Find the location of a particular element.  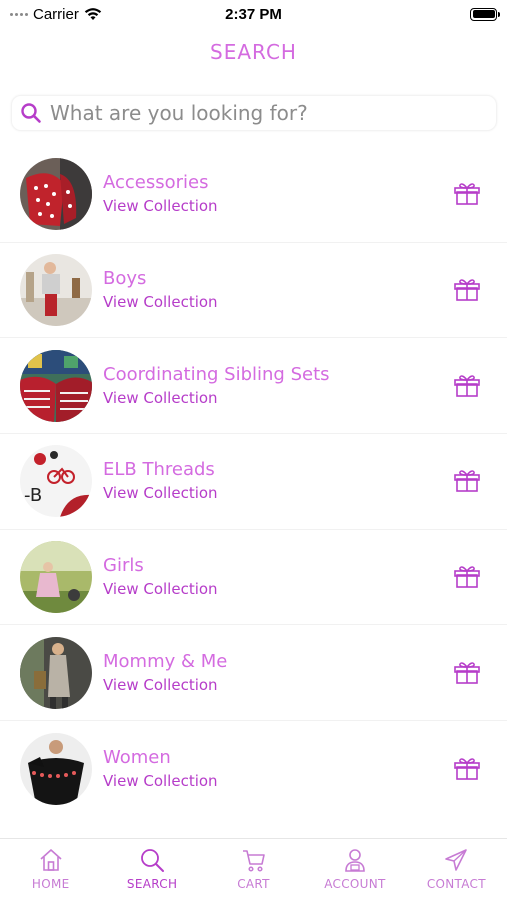

collection-title: Women is located at coordinates (137, 757).